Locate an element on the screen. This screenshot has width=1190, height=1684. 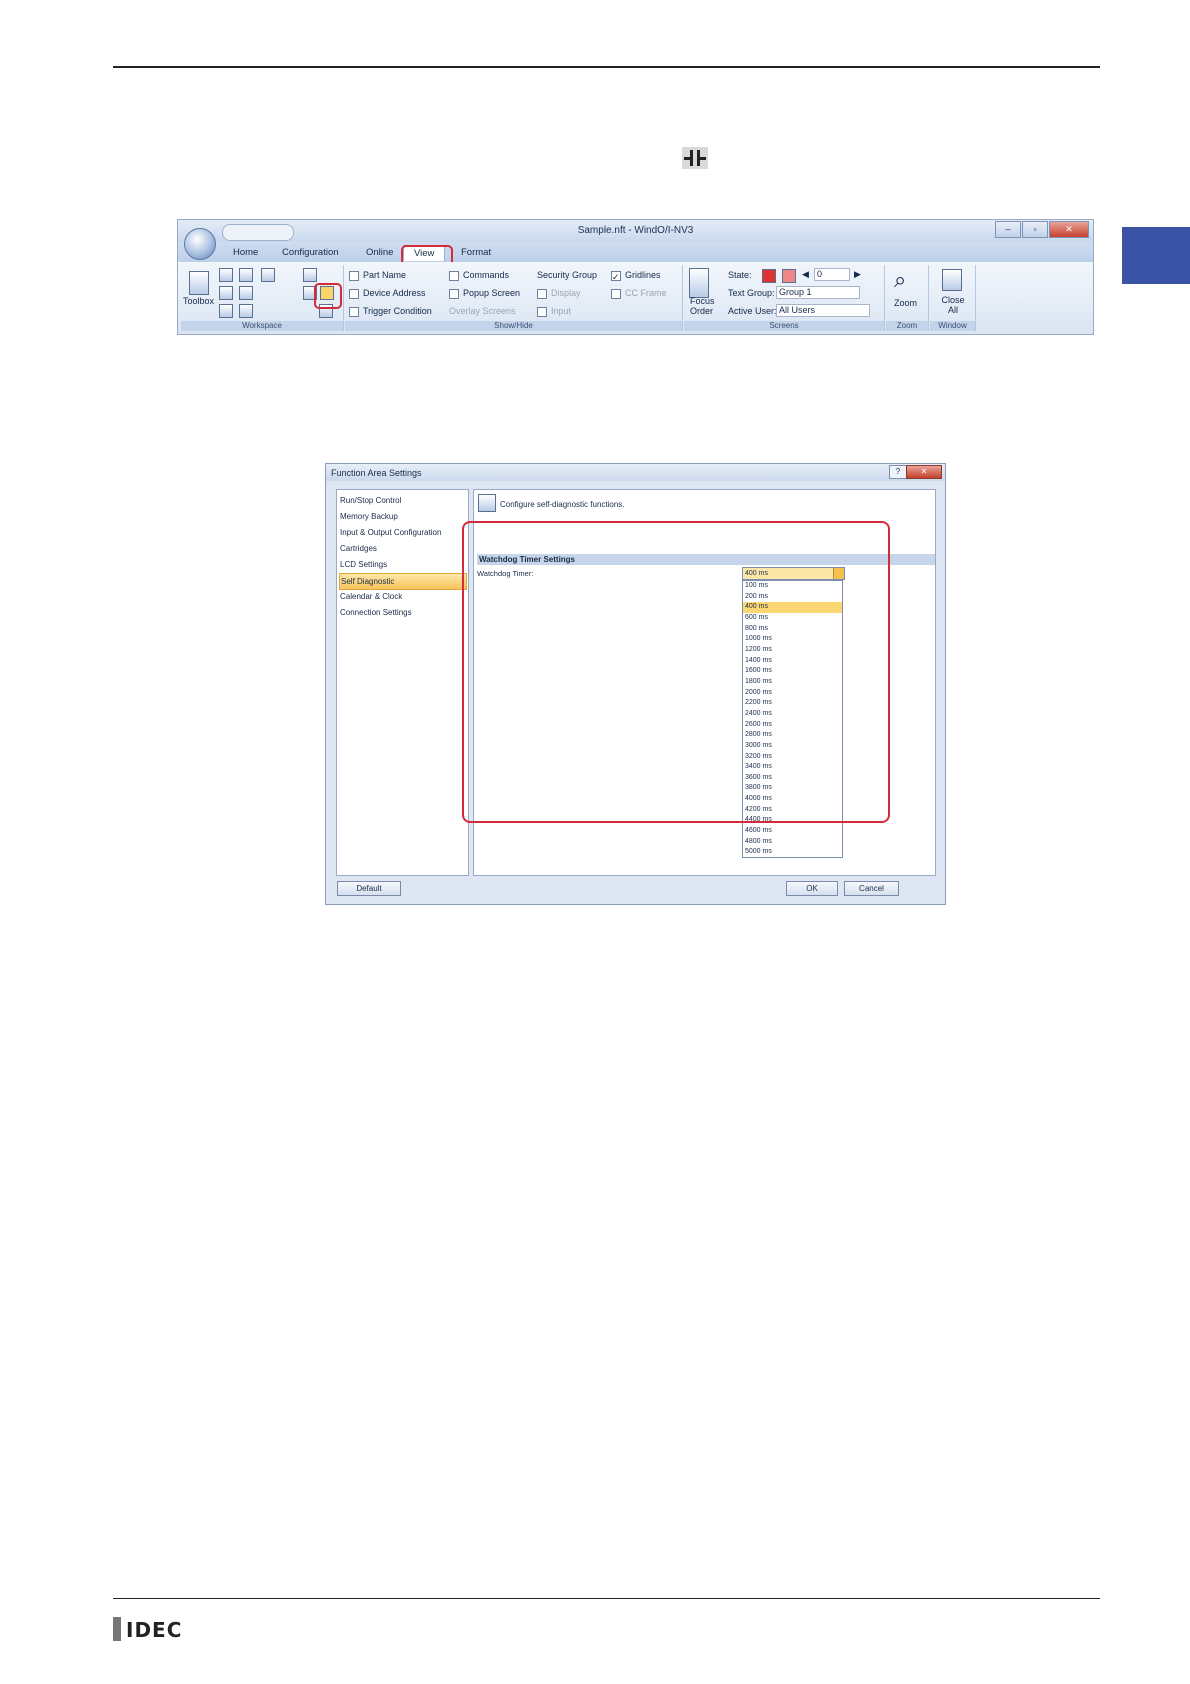
group-window: Close All Window is located at coordinates (953, 298).